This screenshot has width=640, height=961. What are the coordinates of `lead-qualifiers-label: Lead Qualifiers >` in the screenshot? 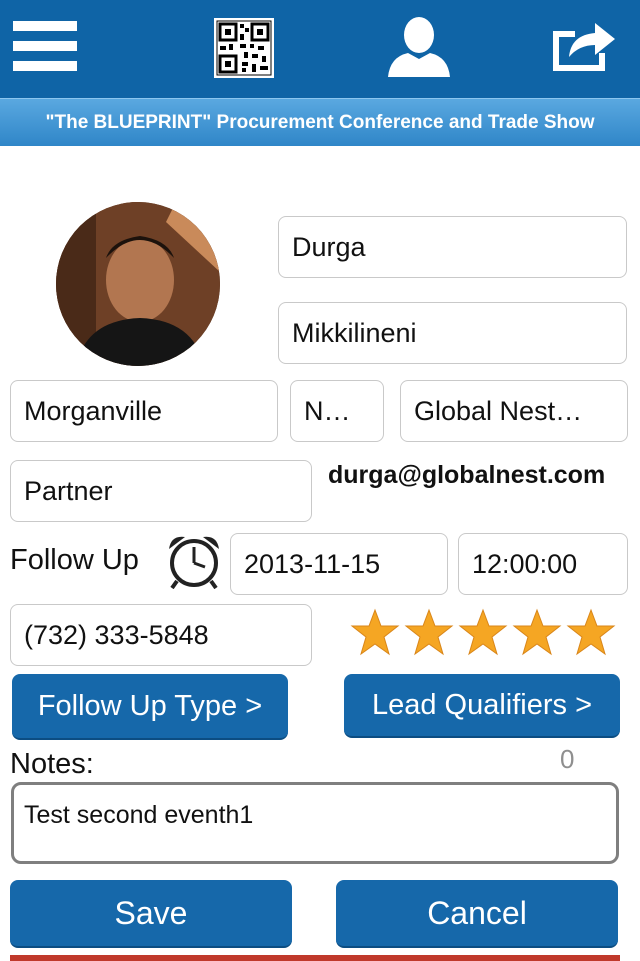 It's located at (482, 704).